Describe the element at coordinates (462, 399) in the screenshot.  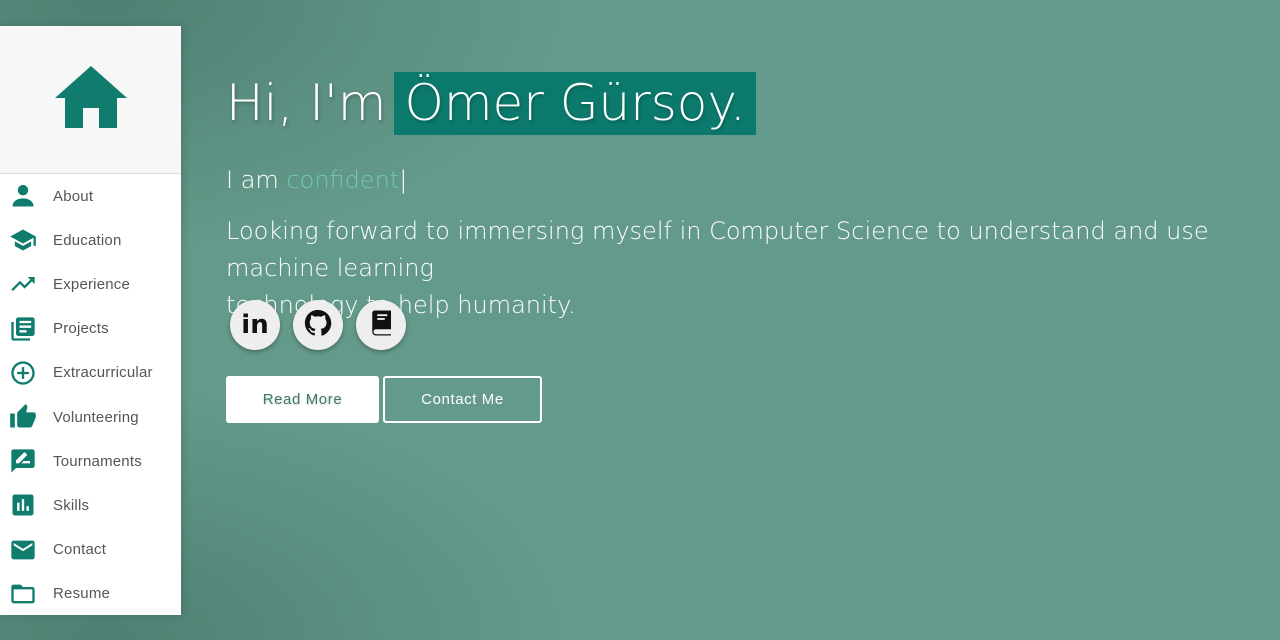
I see `contact-me-button: Contact Me` at that location.